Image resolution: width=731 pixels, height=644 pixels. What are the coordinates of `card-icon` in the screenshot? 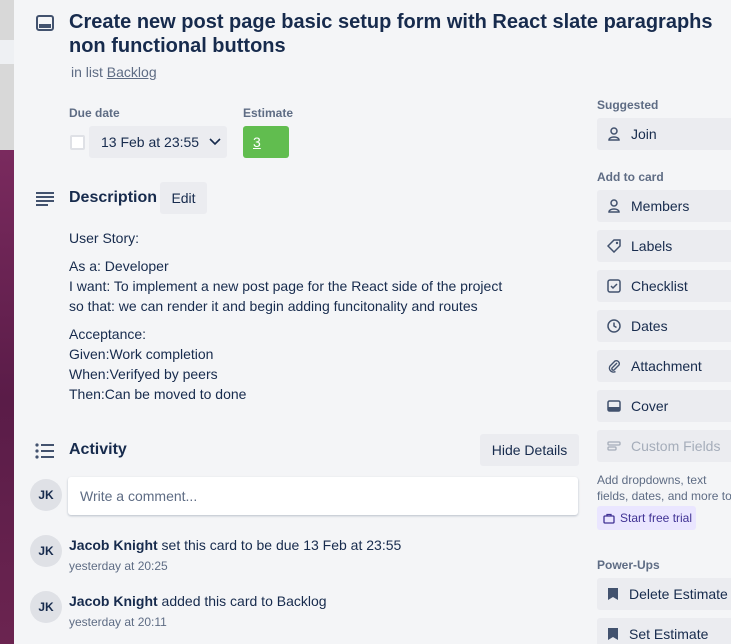 It's located at (45, 23).